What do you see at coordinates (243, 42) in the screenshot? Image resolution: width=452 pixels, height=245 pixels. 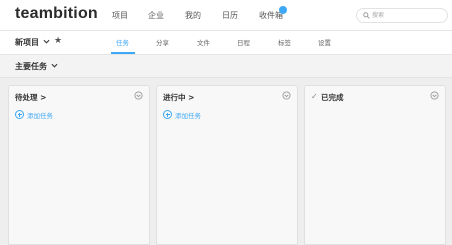 I see `tab-schedule: 日程` at bounding box center [243, 42].